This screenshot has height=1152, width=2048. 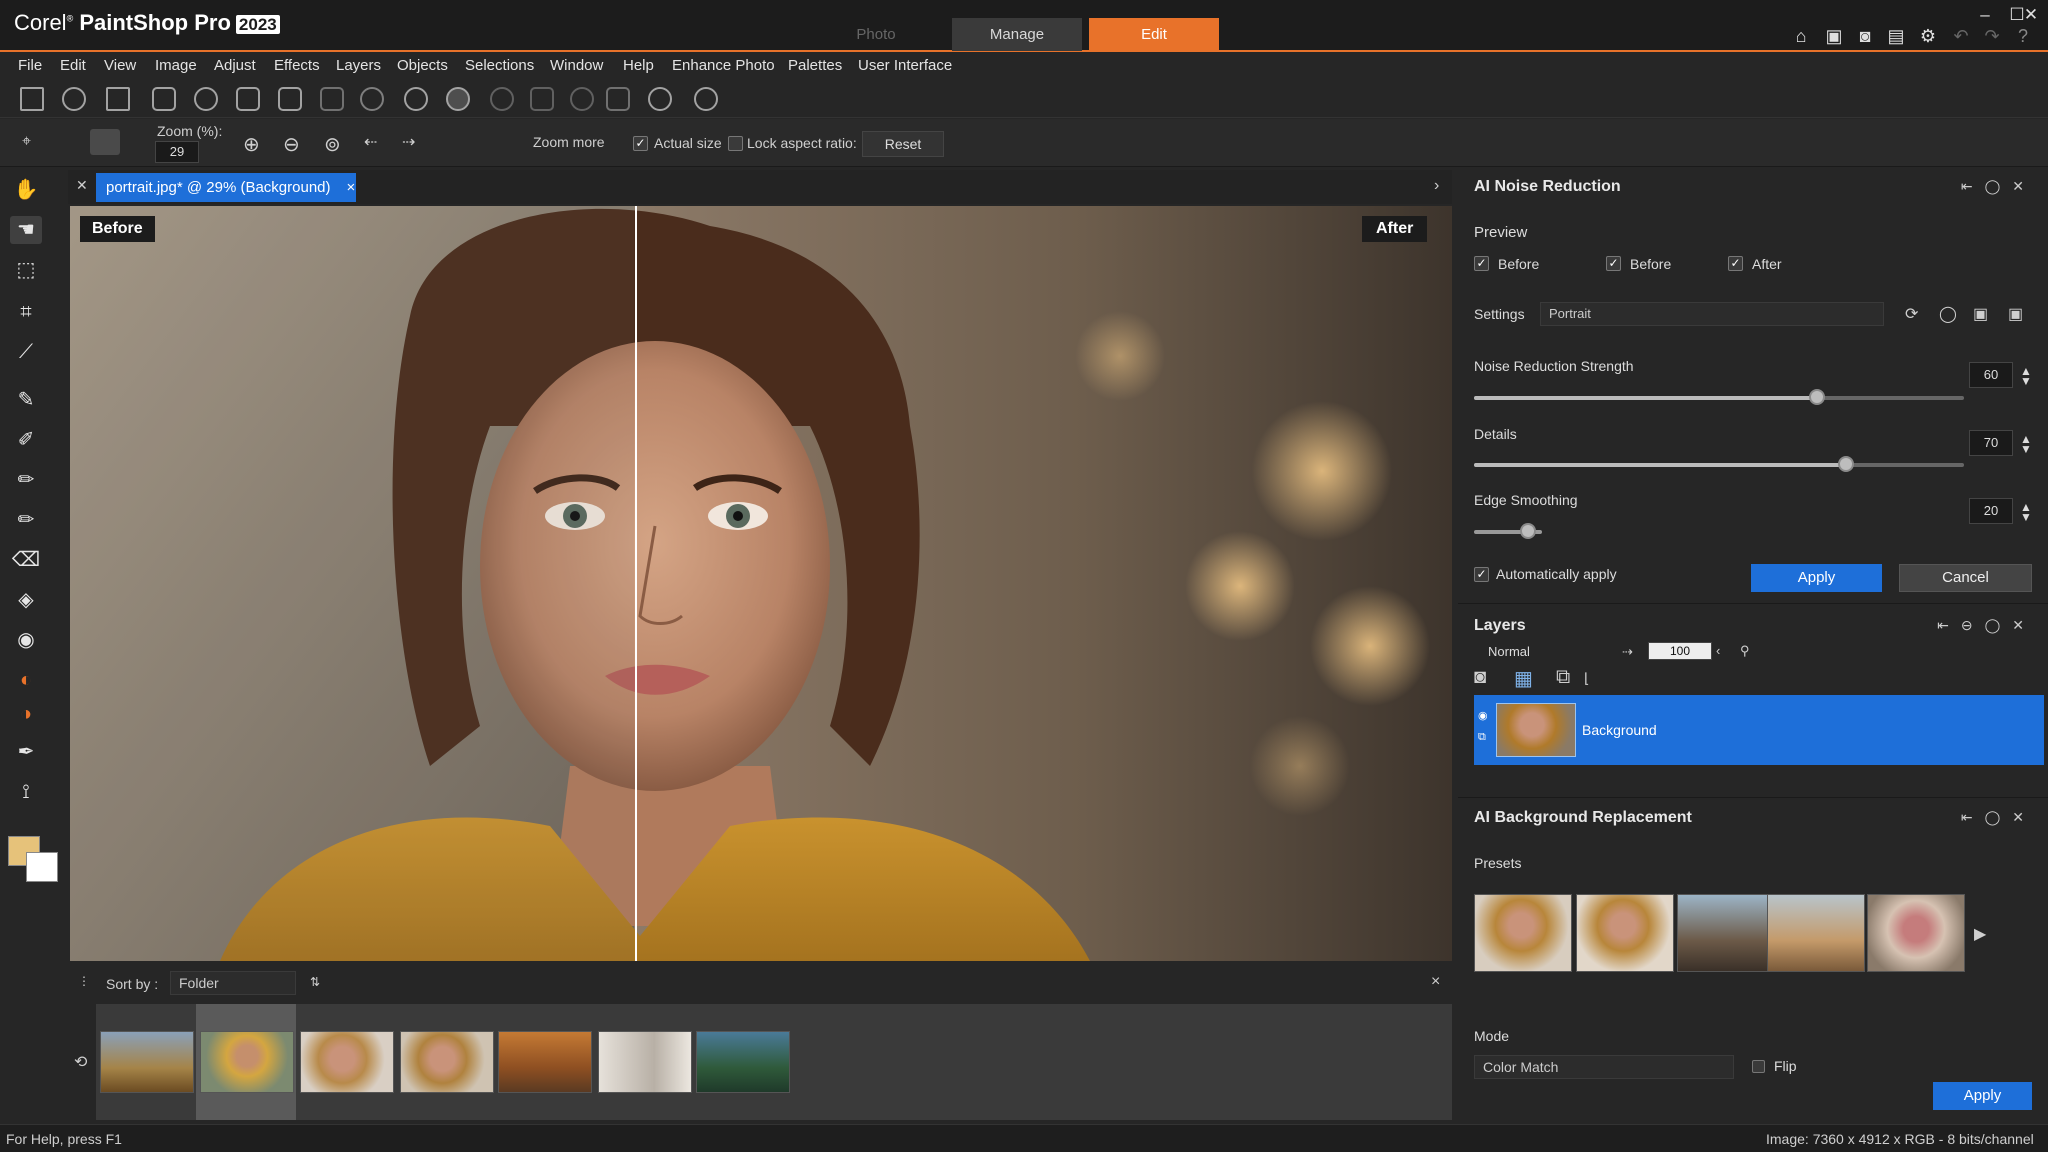 What do you see at coordinates (1604, 1067) in the screenshot?
I see `mode-dropdown: Color Match` at bounding box center [1604, 1067].